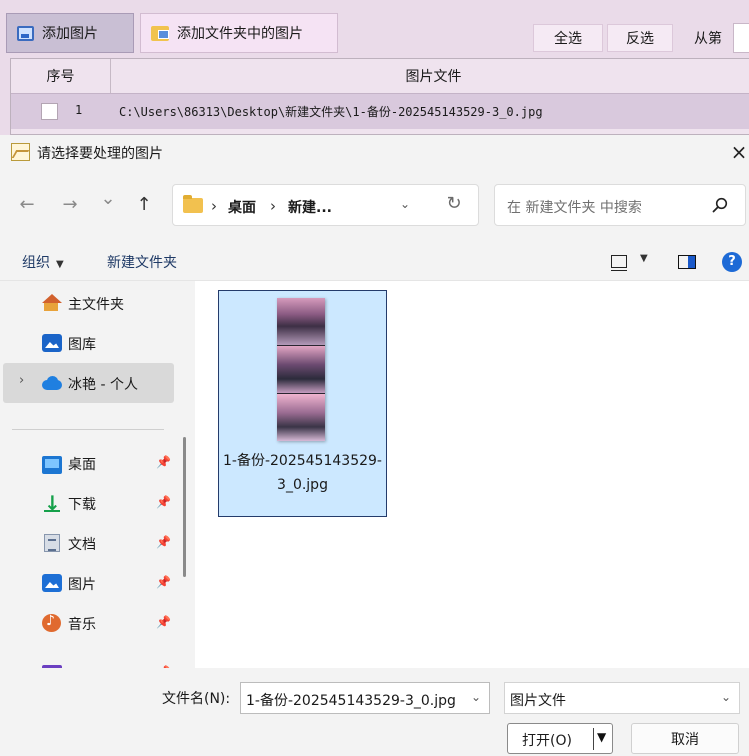 This screenshot has width=749, height=756. What do you see at coordinates (52, 303) in the screenshot?
I see `home-icon` at bounding box center [52, 303].